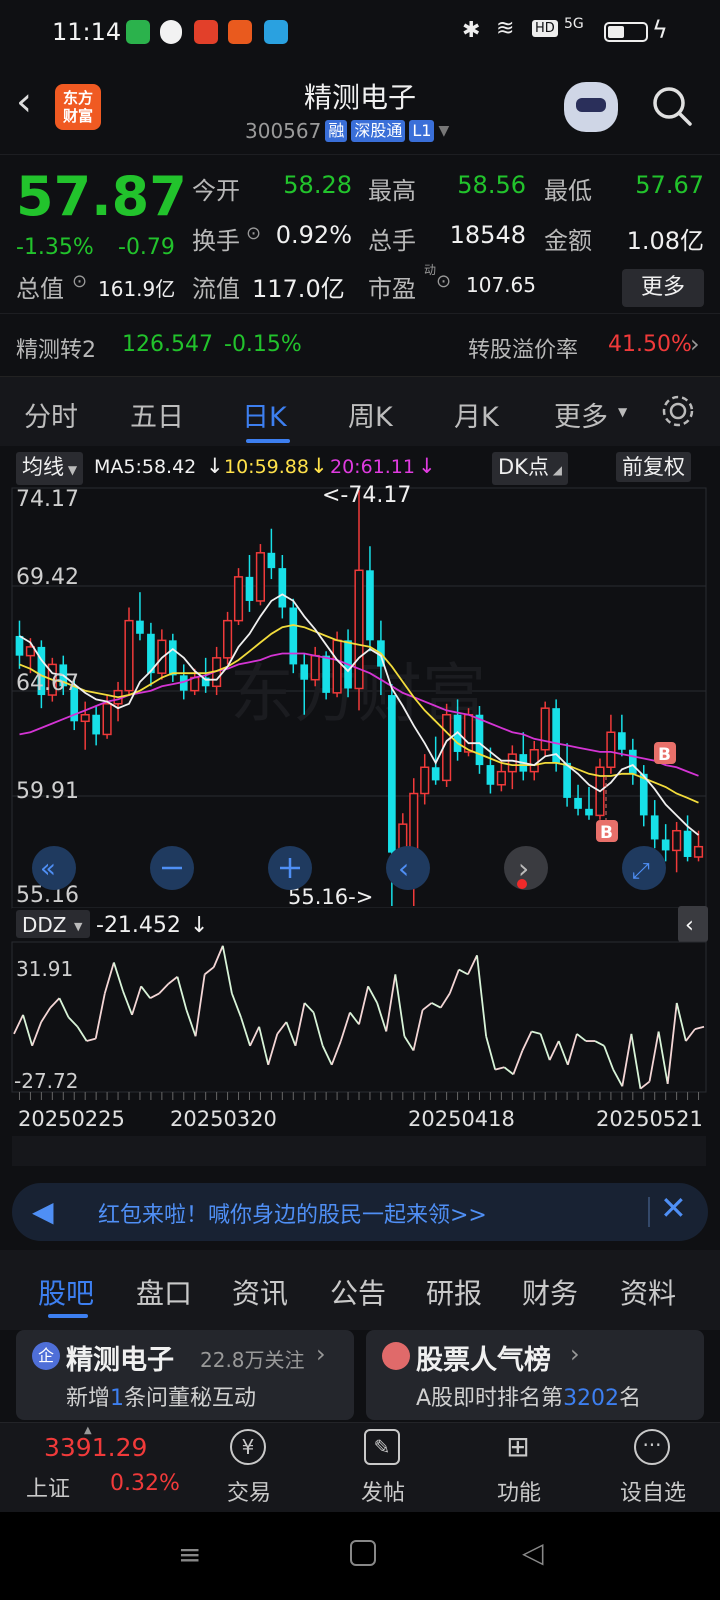 The image size is (720, 1600). I want to click on tab-weekly-k: 周K, so click(370, 414).